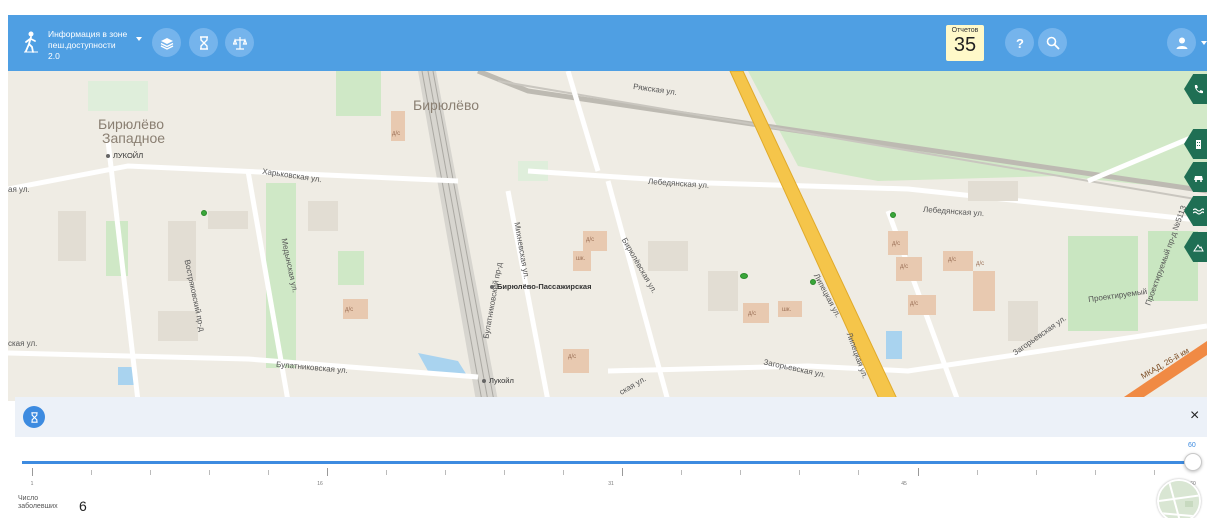 The width and height of the screenshot is (1207, 518). What do you see at coordinates (28, 498) in the screenshot?
I see `count-label-line1: Число` at bounding box center [28, 498].